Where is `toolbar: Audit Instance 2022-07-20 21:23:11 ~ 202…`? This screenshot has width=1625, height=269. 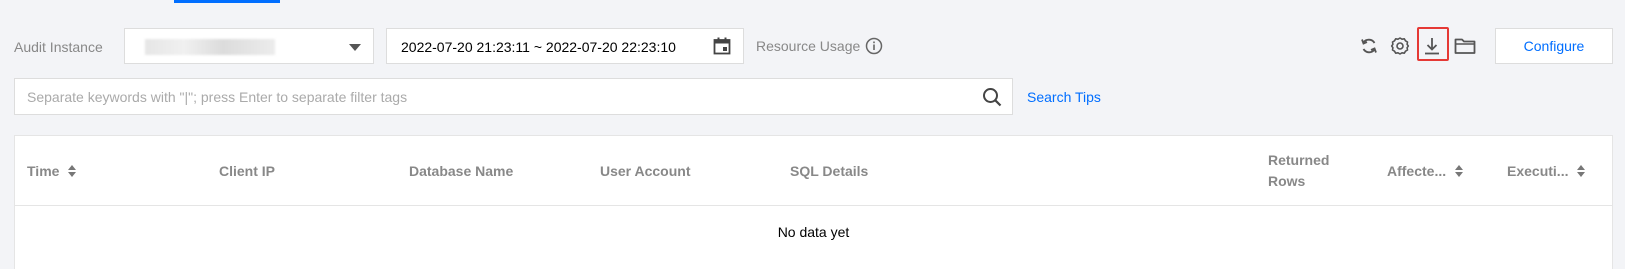 toolbar: Audit Instance 2022-07-20 21:23:11 ~ 202… is located at coordinates (812, 46).